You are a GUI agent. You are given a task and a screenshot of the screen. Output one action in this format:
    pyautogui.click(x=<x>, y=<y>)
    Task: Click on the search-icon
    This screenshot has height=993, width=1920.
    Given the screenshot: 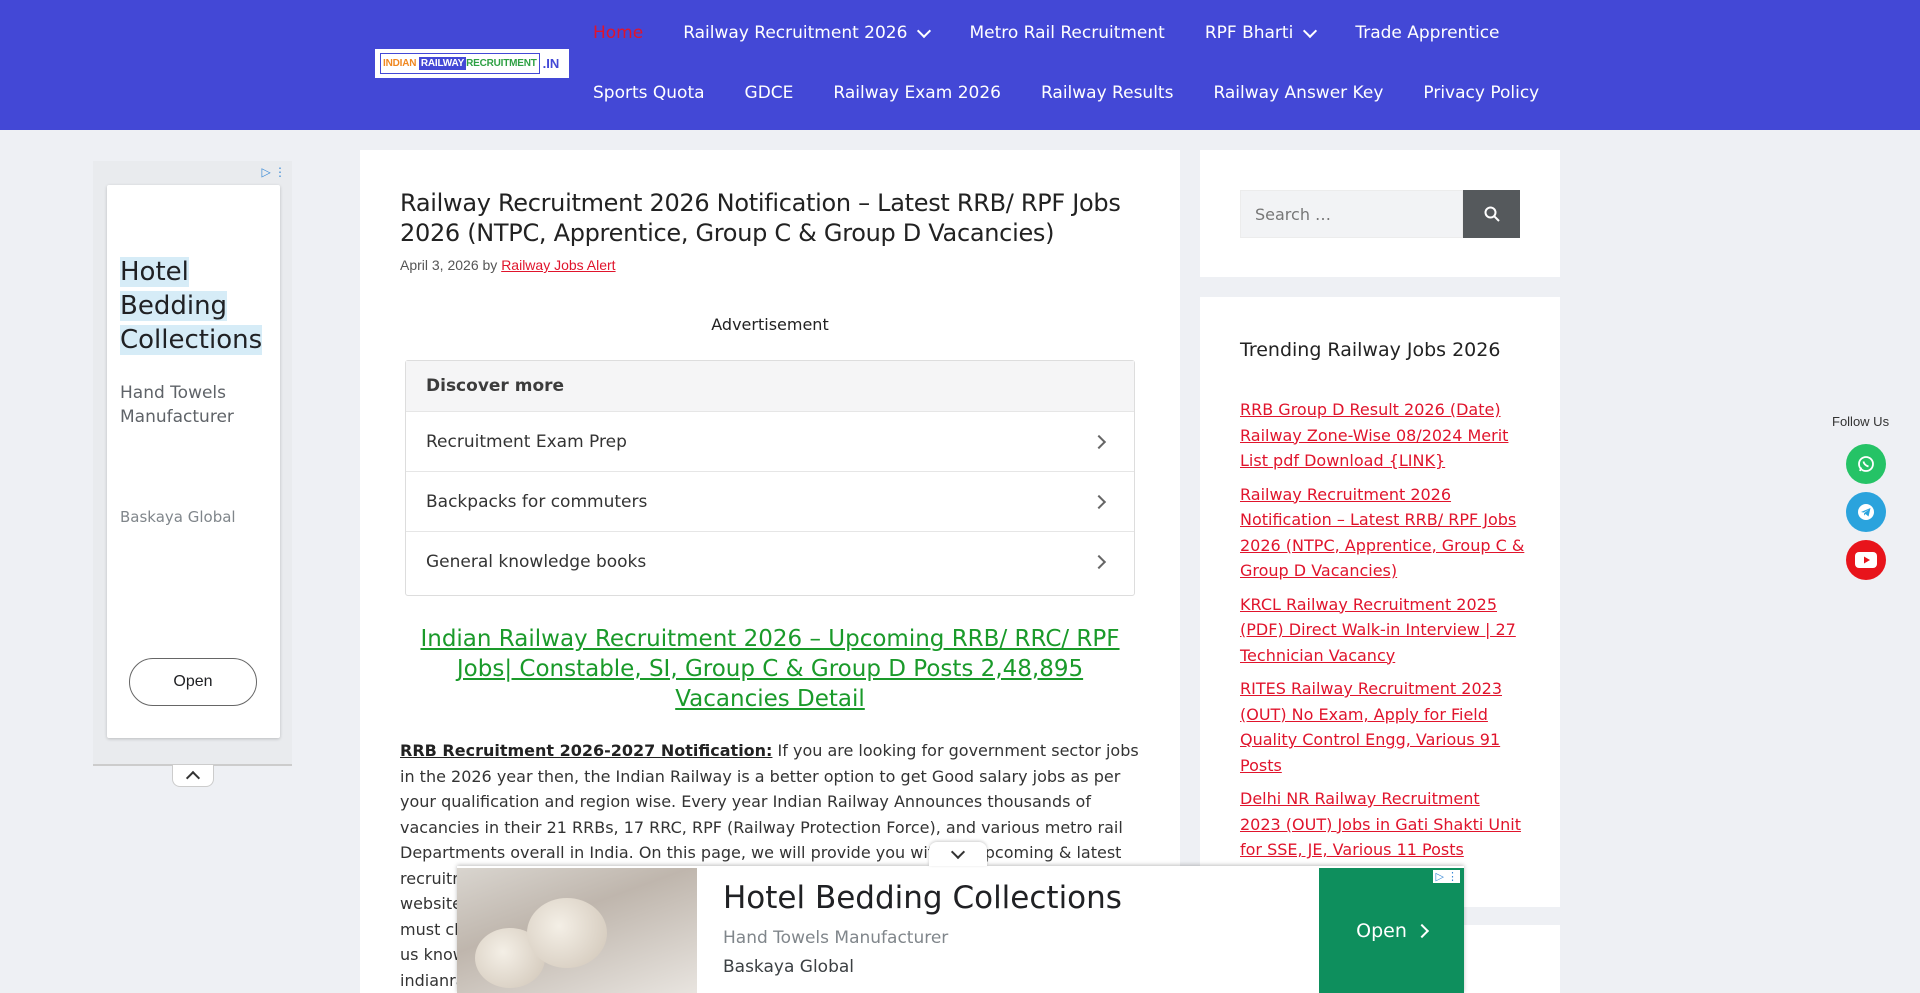 What is the action you would take?
    pyautogui.click(x=1492, y=214)
    